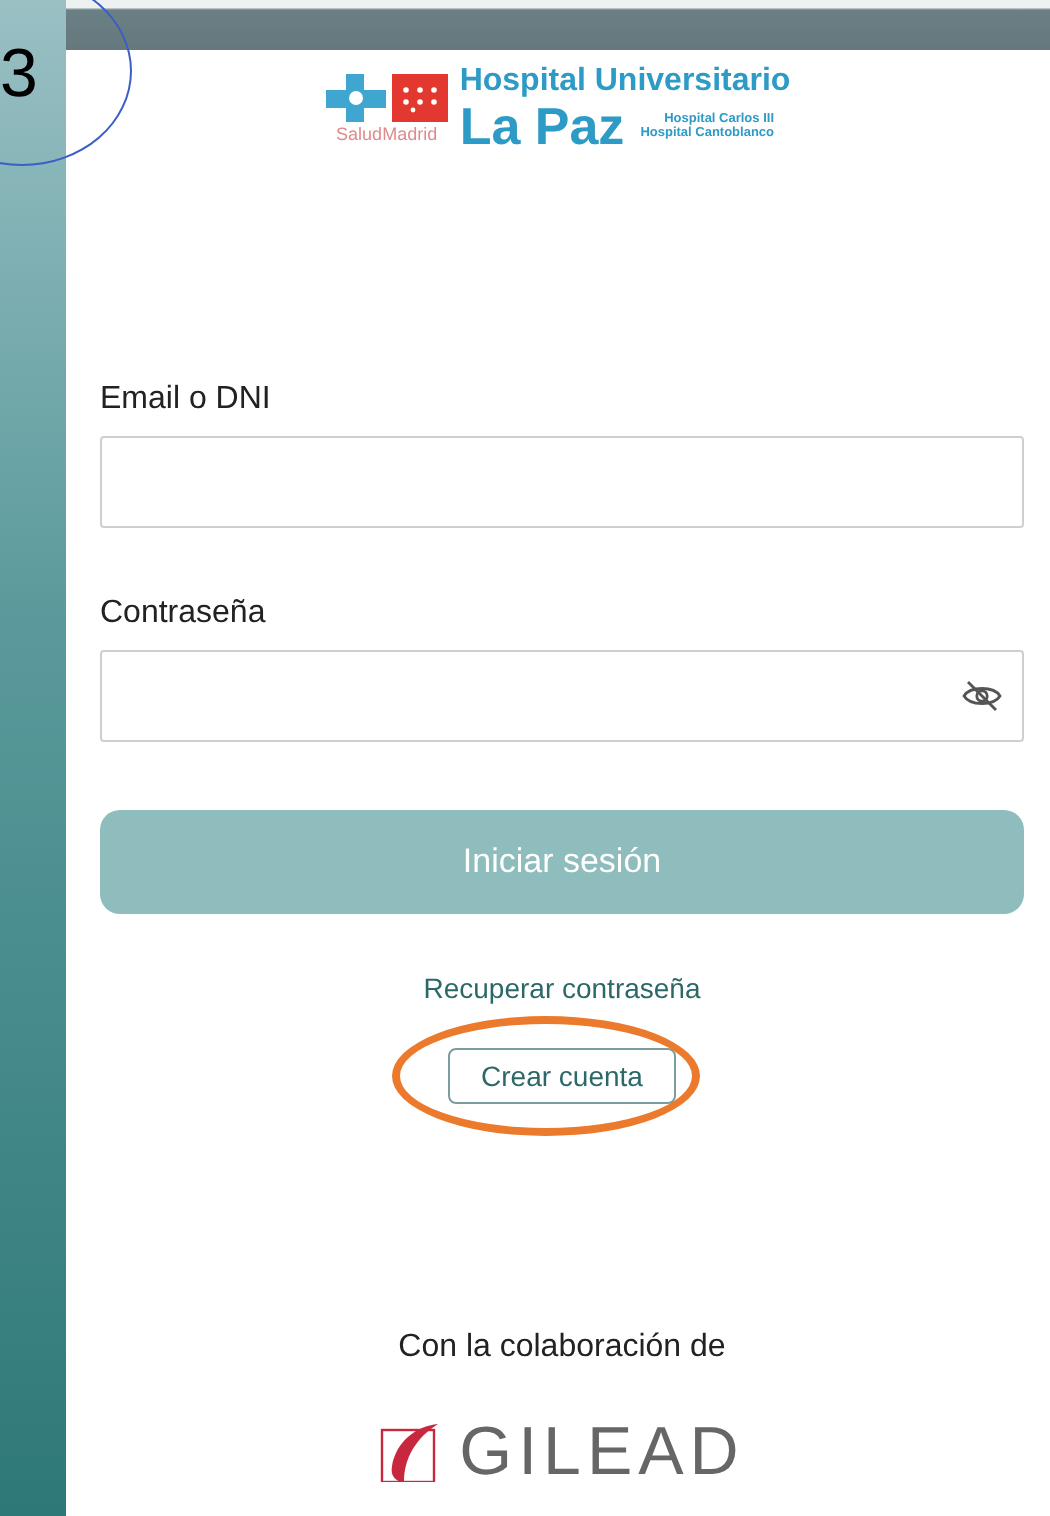 The image size is (1050, 1516). Describe the element at coordinates (562, 482) in the screenshot. I see `input-field` at that location.